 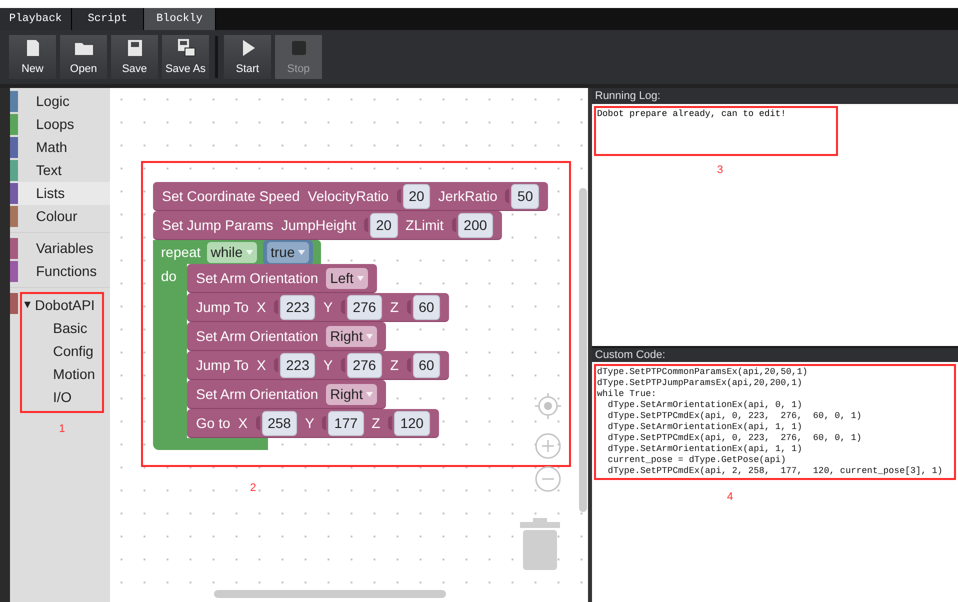 What do you see at coordinates (412, 423) in the screenshot?
I see `number-input: 120` at bounding box center [412, 423].